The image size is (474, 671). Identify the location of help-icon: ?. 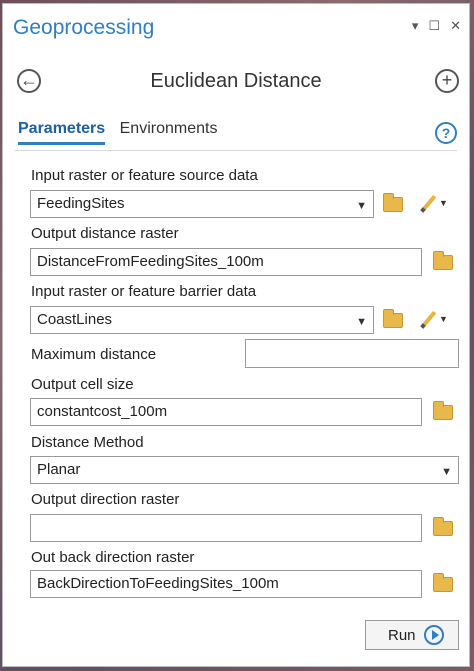
(446, 133).